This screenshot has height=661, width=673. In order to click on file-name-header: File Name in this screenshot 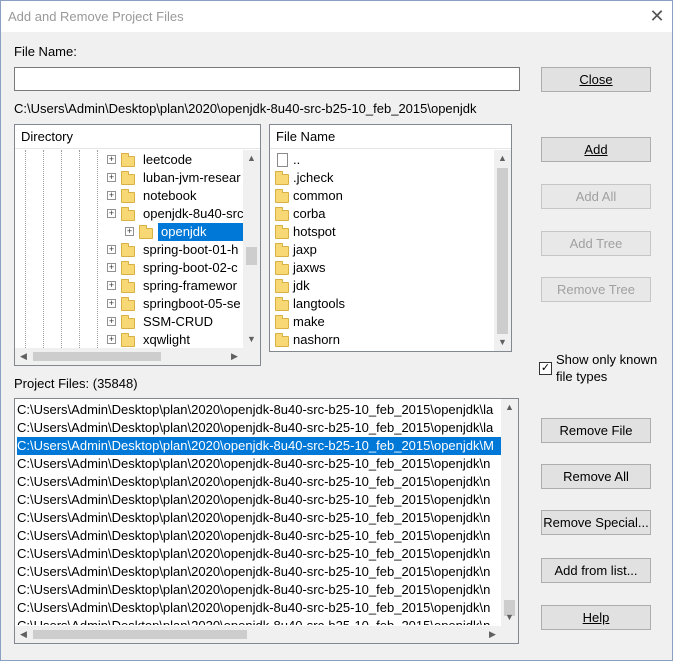, I will do `click(390, 137)`.